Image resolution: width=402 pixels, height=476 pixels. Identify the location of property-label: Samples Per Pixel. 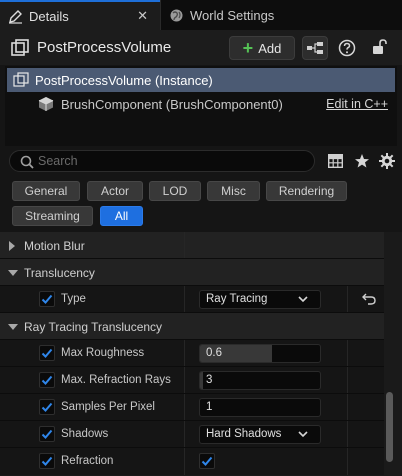
(108, 407).